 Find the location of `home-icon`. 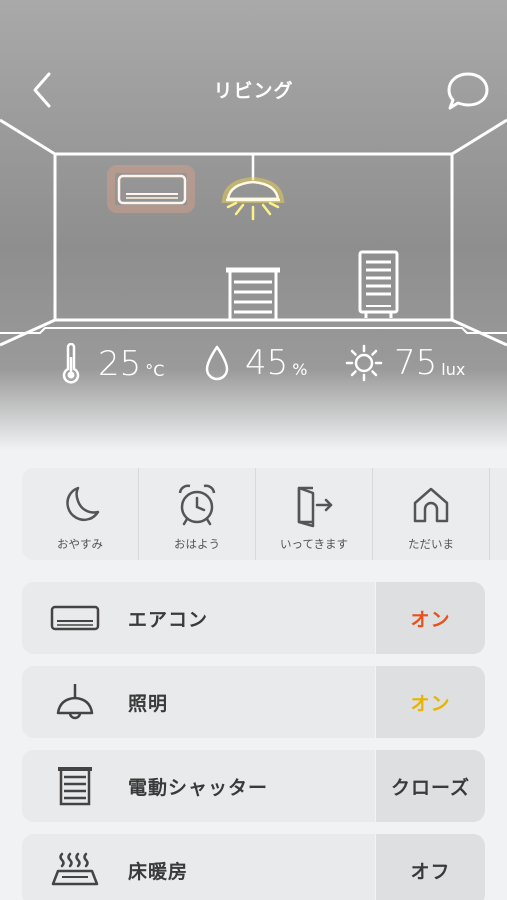

home-icon is located at coordinates (431, 505).